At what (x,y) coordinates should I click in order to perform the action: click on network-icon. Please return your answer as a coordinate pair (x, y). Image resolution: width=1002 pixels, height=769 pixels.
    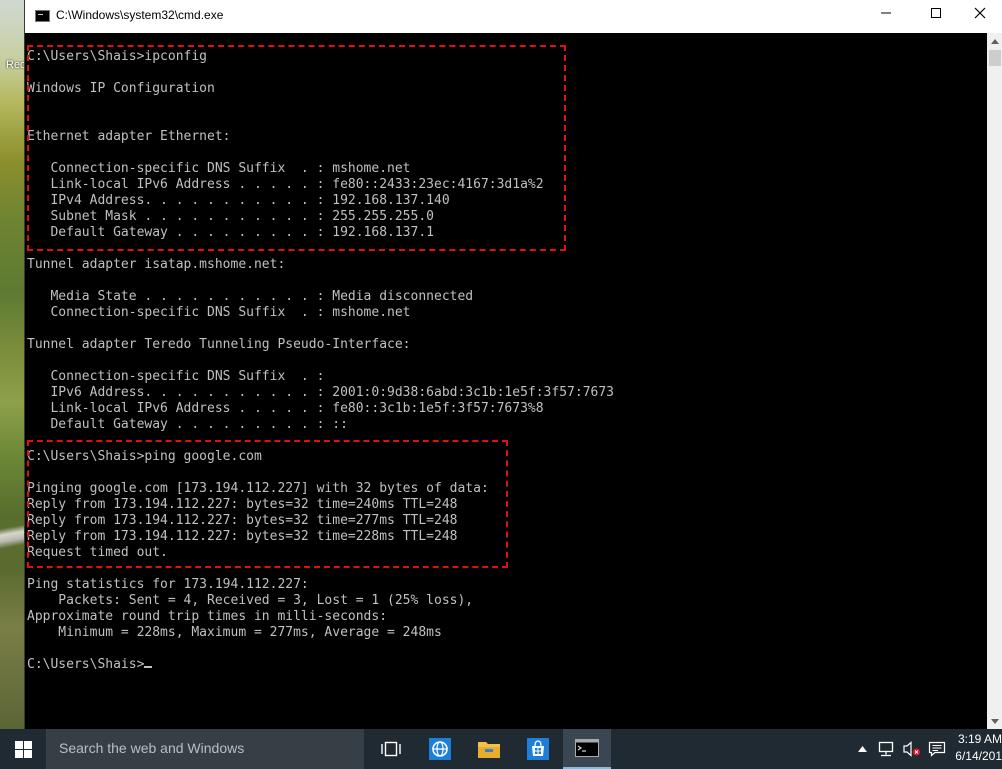
    Looking at the image, I should click on (886, 749).